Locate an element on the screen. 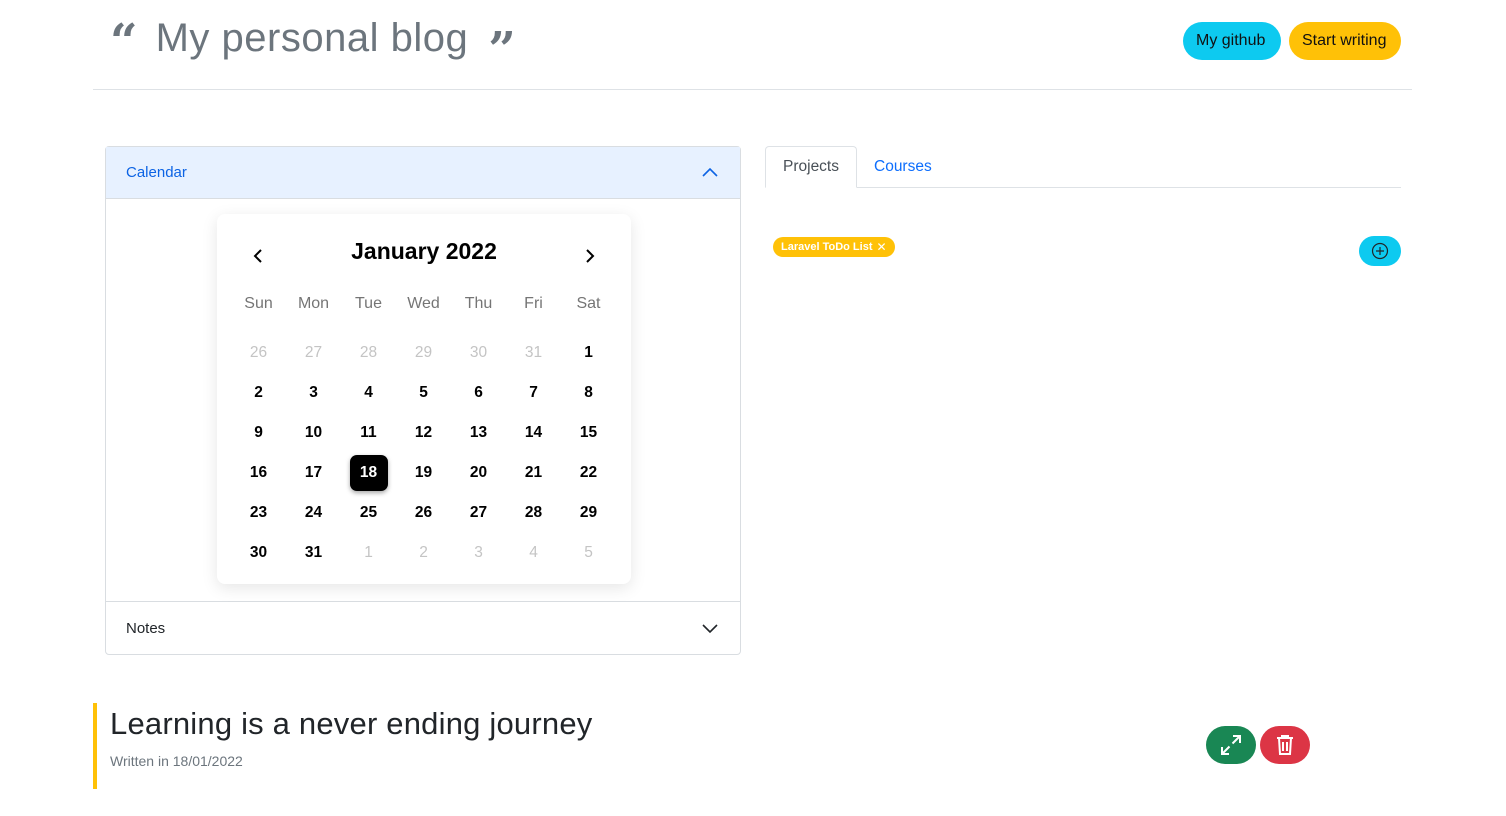 This screenshot has width=1506, height=816. calendar-day-number: 3 is located at coordinates (478, 552).